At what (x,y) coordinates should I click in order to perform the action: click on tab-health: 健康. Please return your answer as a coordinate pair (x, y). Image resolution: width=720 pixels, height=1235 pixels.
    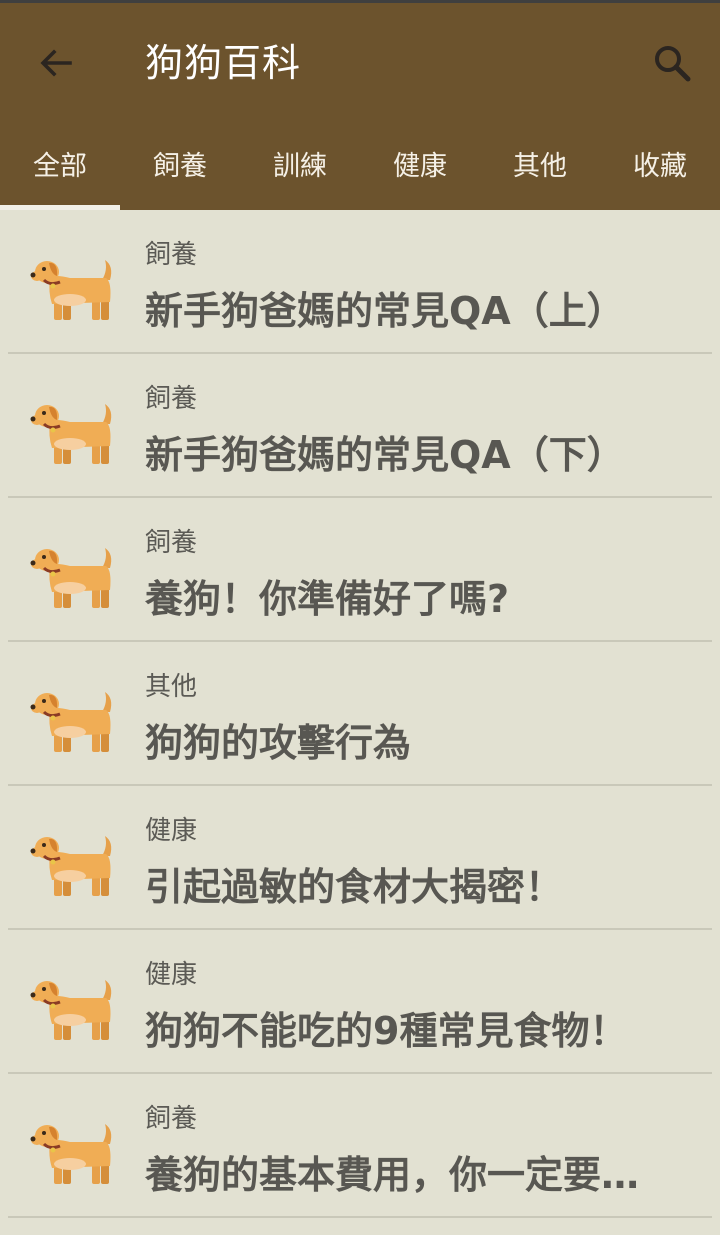
    Looking at the image, I should click on (420, 168).